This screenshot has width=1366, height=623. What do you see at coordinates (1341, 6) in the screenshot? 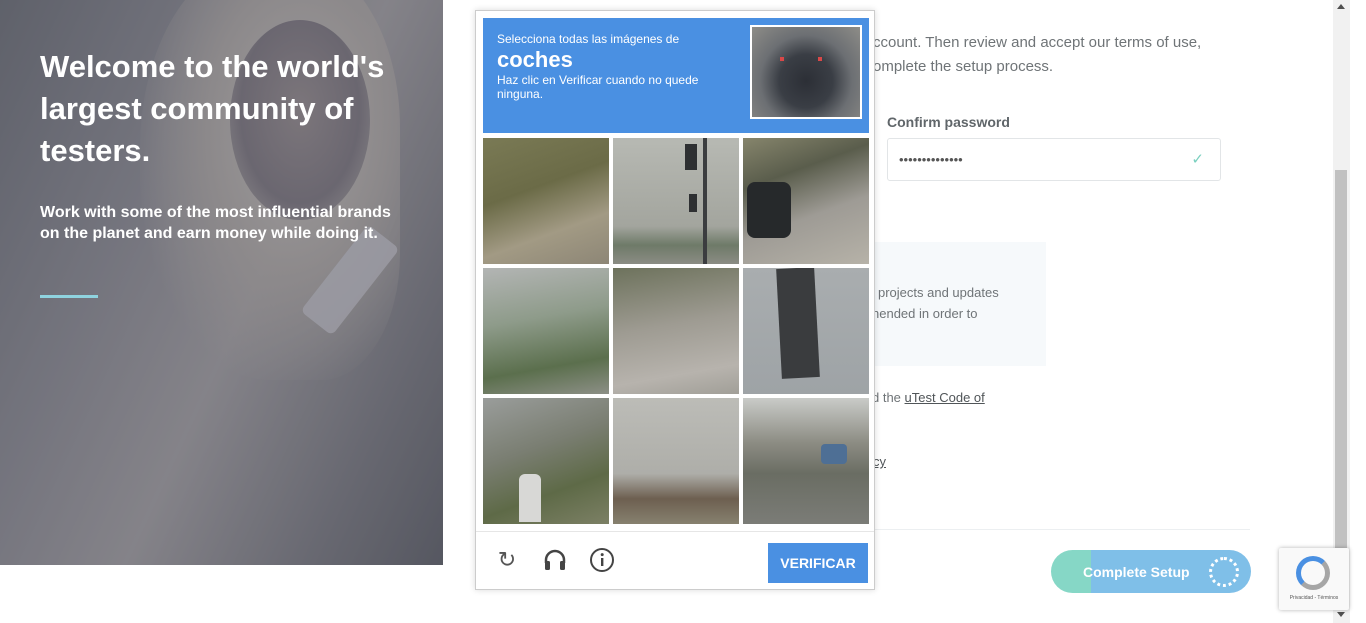
I see `scroll-up-icon` at bounding box center [1341, 6].